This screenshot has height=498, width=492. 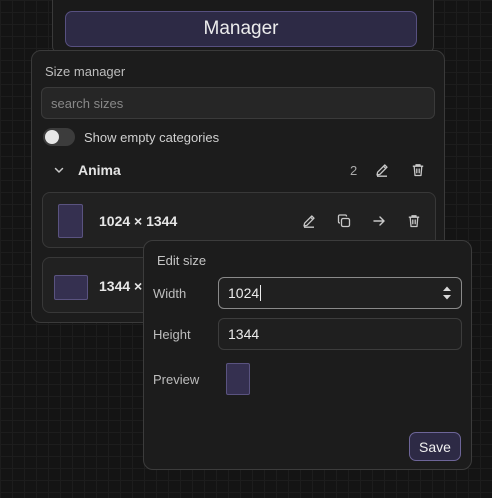 I want to click on search-placeholder: search sizes, so click(x=87, y=103).